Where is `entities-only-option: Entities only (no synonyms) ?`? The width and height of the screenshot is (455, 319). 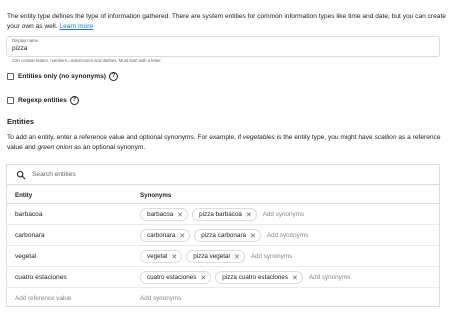
entities-only-option: Entities only (no synonyms) ? is located at coordinates (62, 76).